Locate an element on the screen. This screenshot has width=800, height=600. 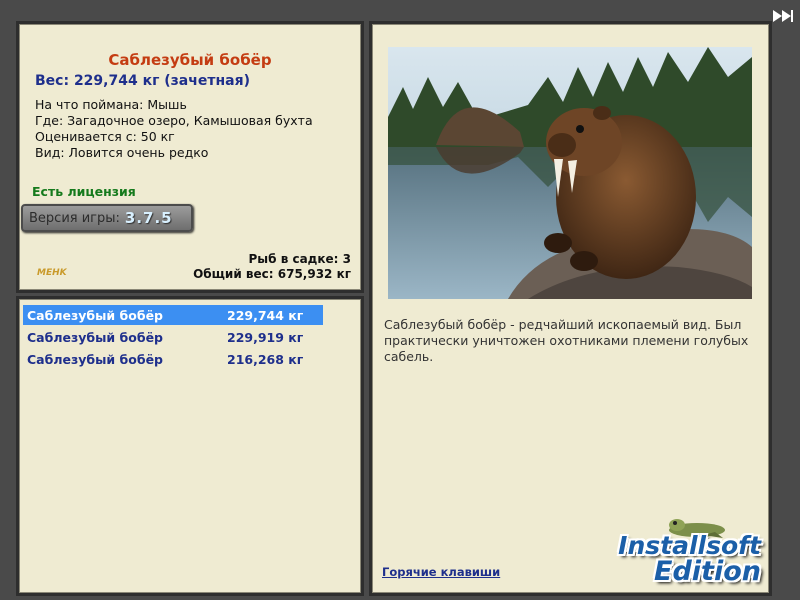
fish-value: Оценивается с: 50 кг is located at coordinates (105, 136).